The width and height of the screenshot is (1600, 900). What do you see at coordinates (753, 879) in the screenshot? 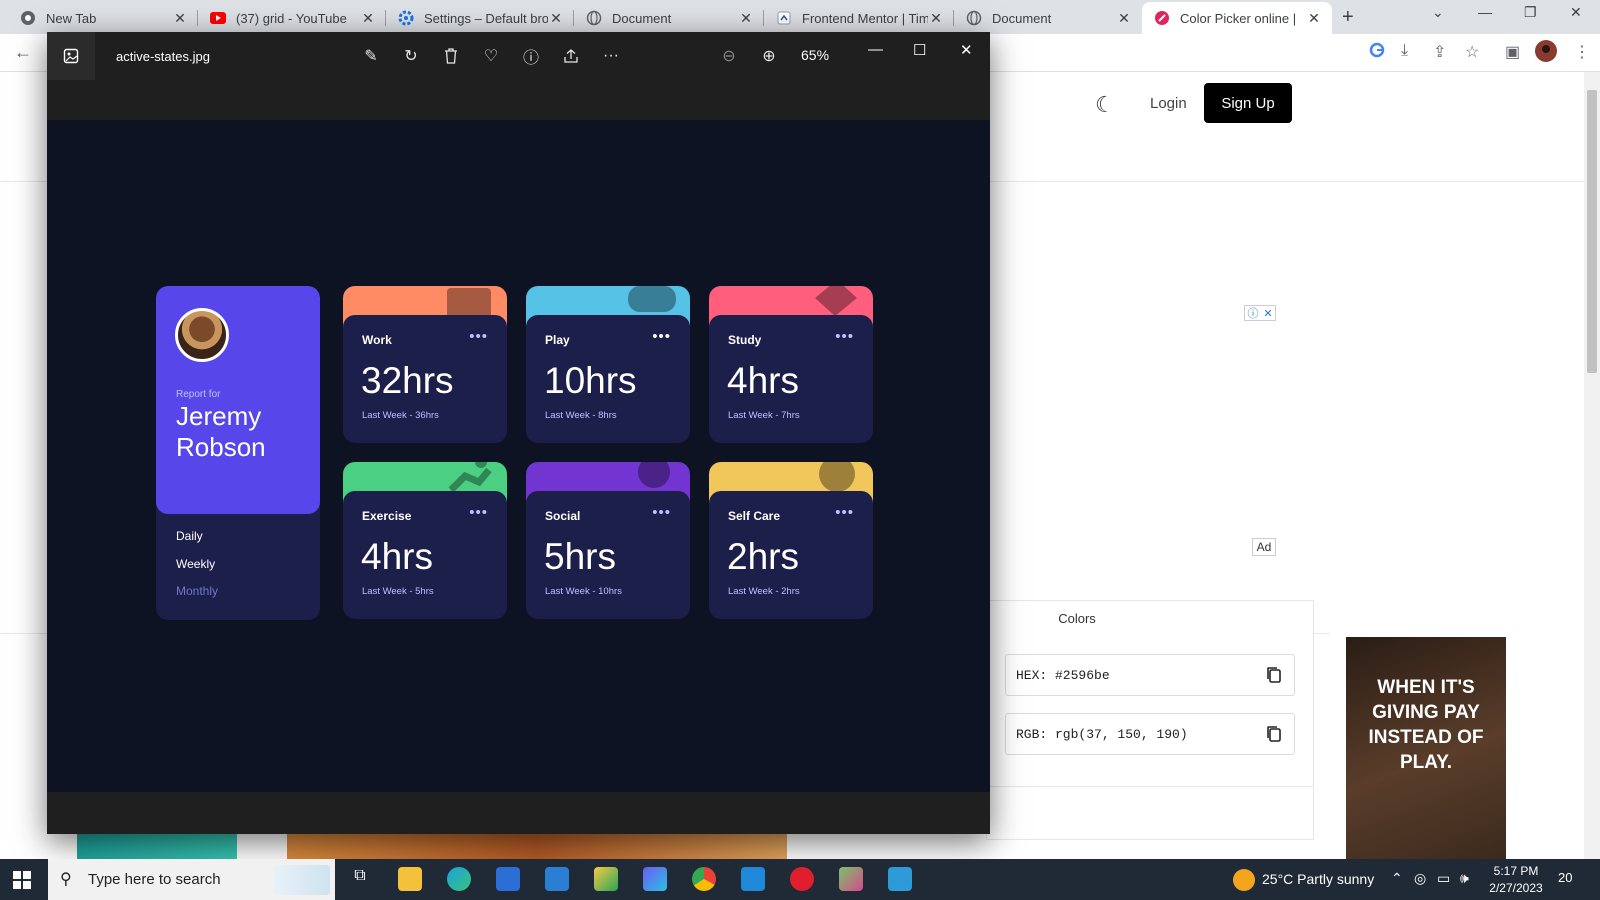
I see `vscode-icon` at bounding box center [753, 879].